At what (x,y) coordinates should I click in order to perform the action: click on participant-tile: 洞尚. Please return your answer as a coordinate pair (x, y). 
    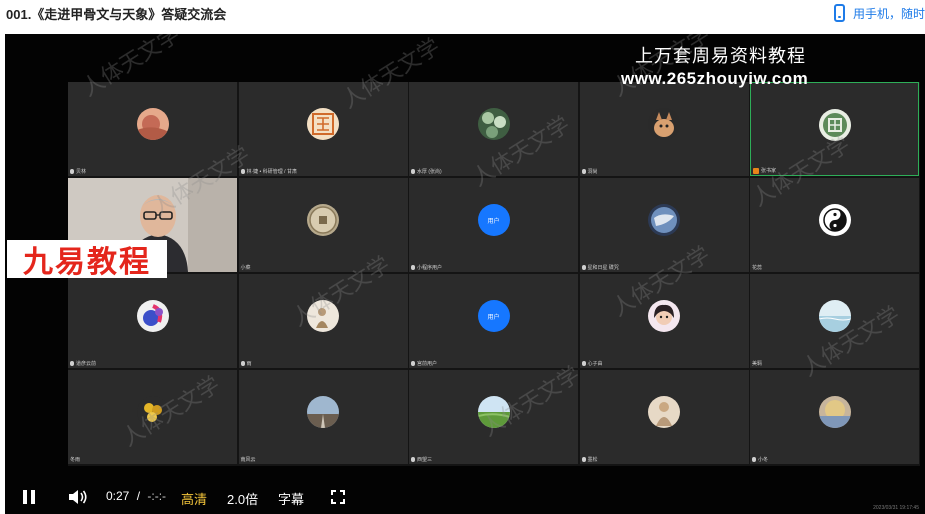
    Looking at the image, I should click on (664, 129).